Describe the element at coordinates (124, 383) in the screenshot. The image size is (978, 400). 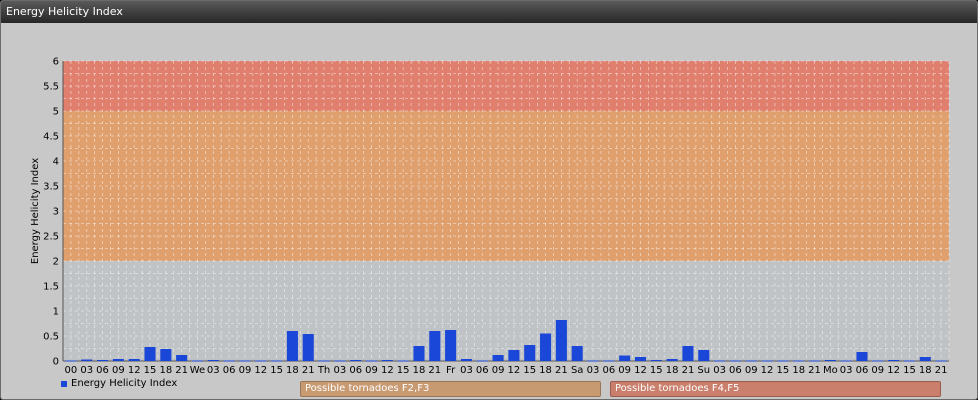
I see `legend-label: Energy Helicity Index` at that location.